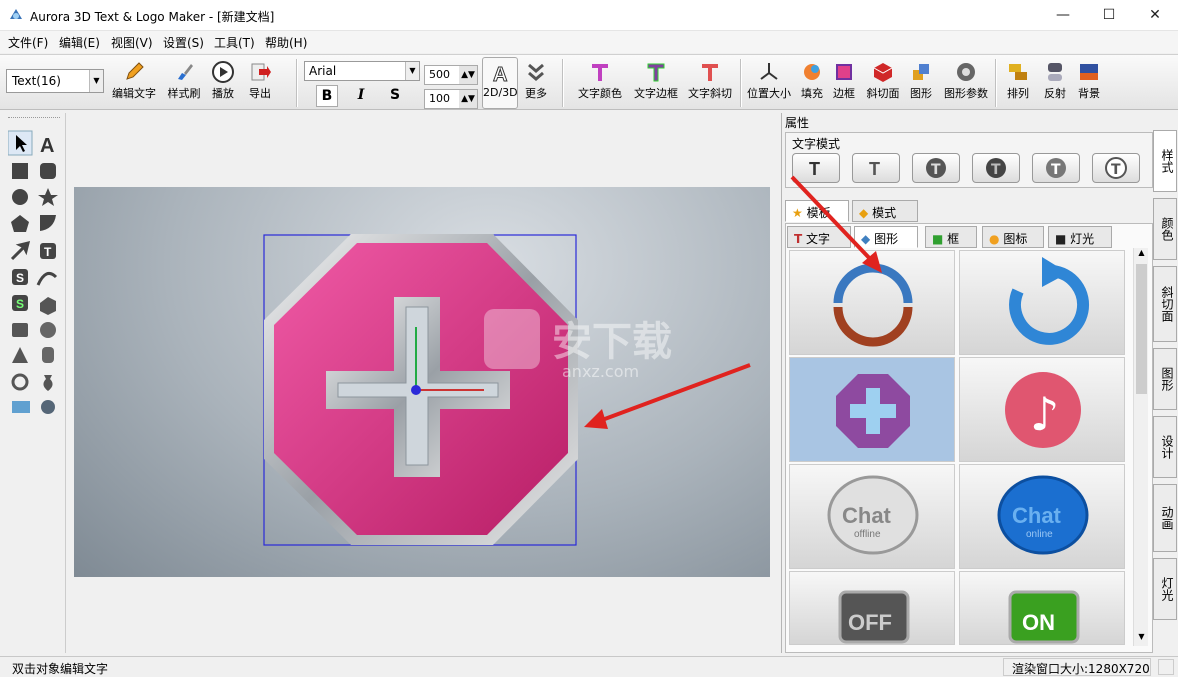 This screenshot has width=1178, height=677. Describe the element at coordinates (870, 622) in the screenshot. I see `off-text: OFF` at that location.